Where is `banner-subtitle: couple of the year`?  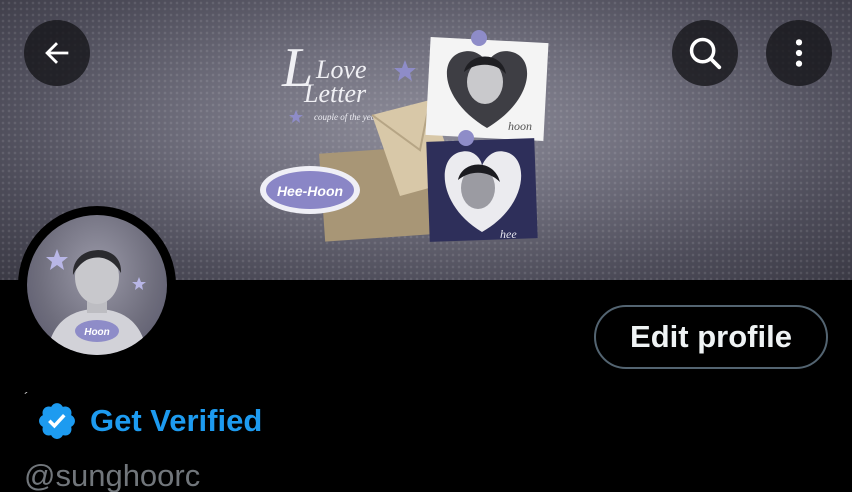
banner-subtitle: couple of the year is located at coordinates (346, 117).